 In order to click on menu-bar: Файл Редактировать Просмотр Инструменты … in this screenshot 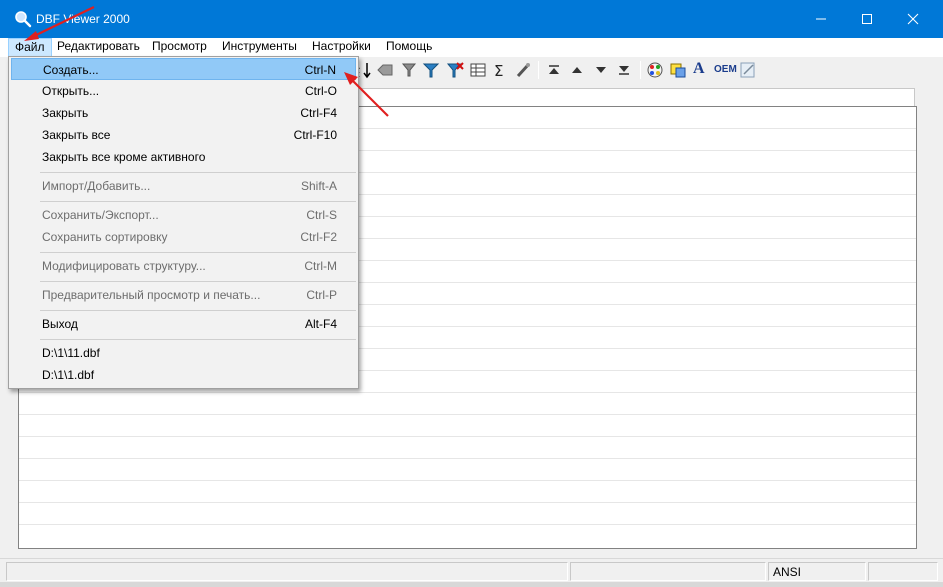, I will do `click(471, 47)`.